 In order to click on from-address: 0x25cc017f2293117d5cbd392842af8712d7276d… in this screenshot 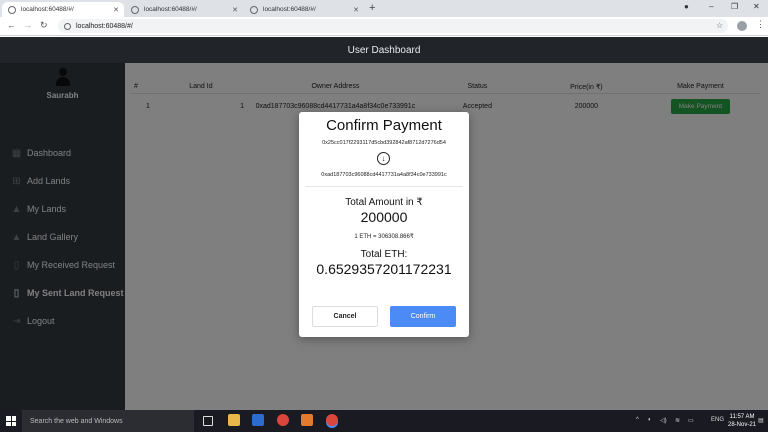, I will do `click(384, 143)`.